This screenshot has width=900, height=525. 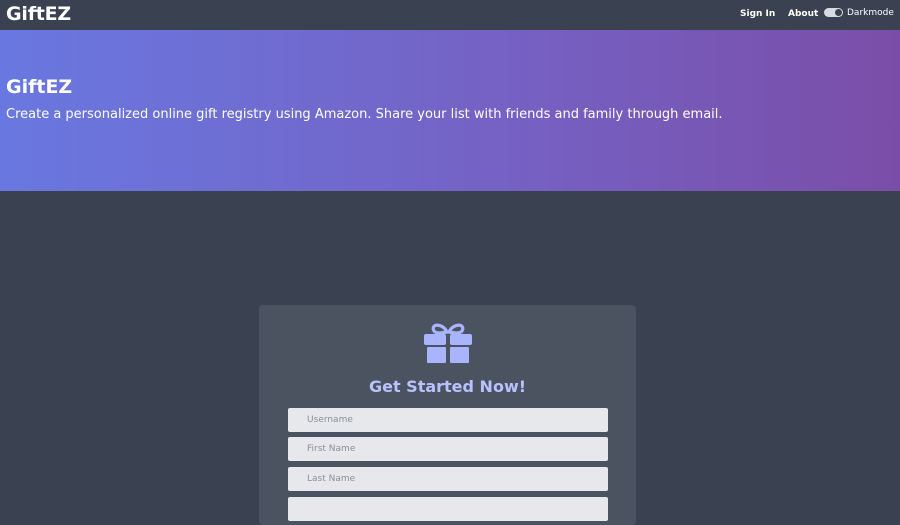 What do you see at coordinates (448, 479) in the screenshot?
I see `last-name-field` at bounding box center [448, 479].